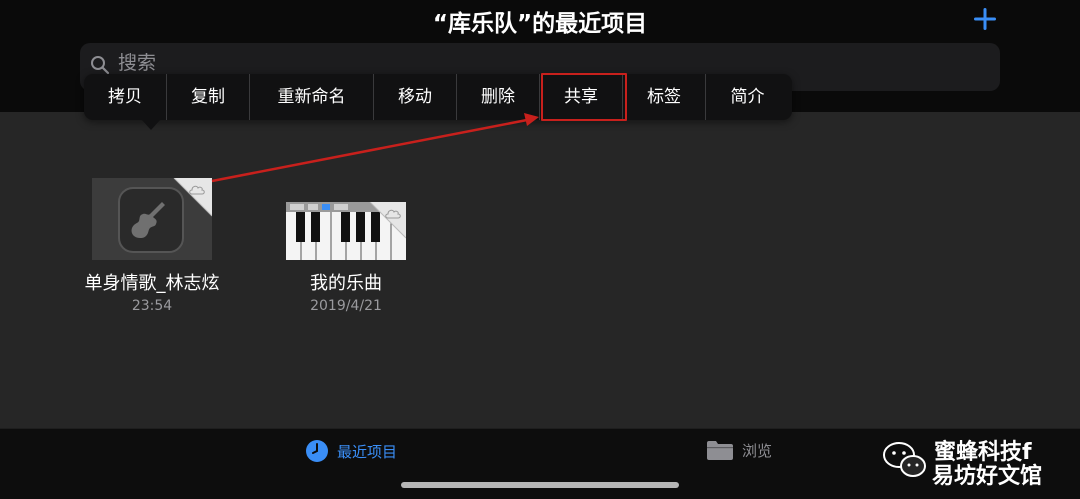  What do you see at coordinates (739, 450) in the screenshot?
I see `tab-browse: 浏览` at bounding box center [739, 450].